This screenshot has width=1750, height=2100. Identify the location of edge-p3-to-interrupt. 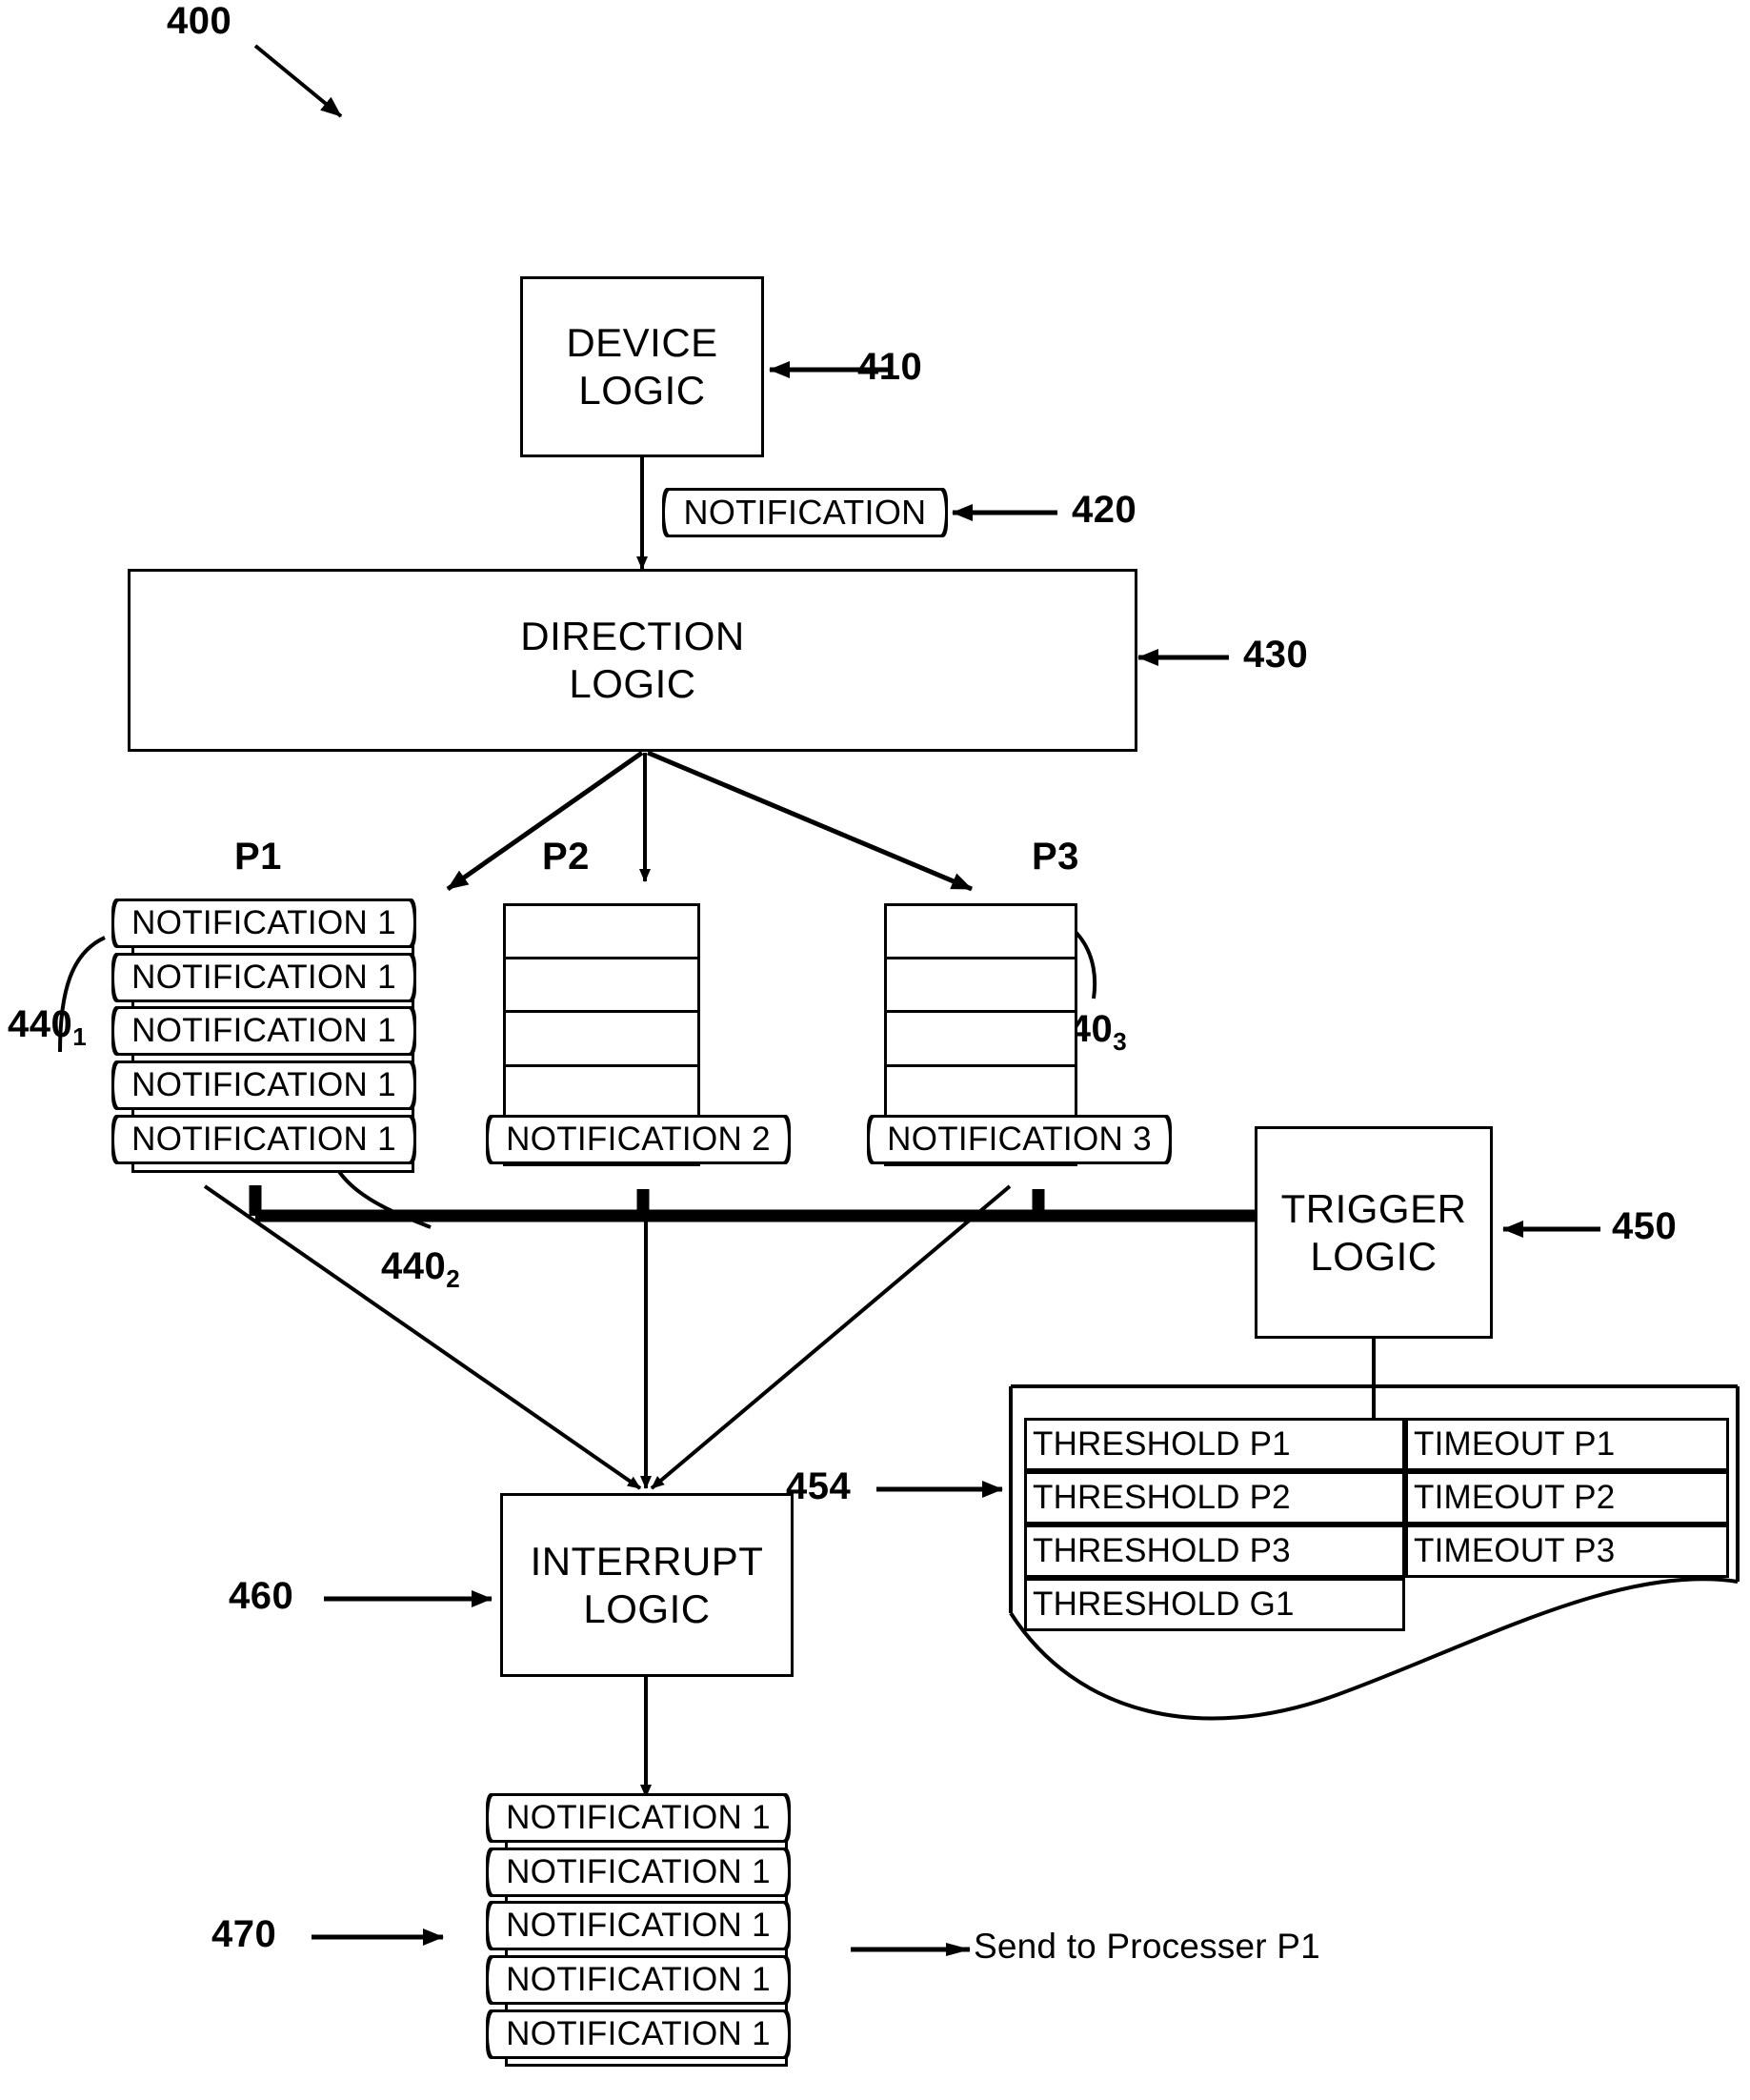
(831, 1337).